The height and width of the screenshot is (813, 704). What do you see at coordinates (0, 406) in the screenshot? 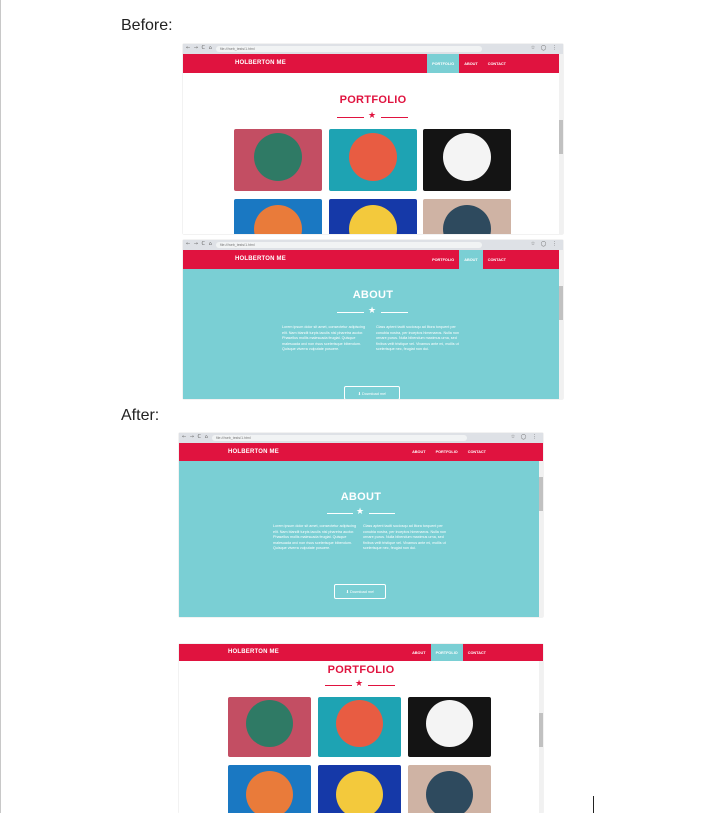
I see `document-left-border` at bounding box center [0, 406].